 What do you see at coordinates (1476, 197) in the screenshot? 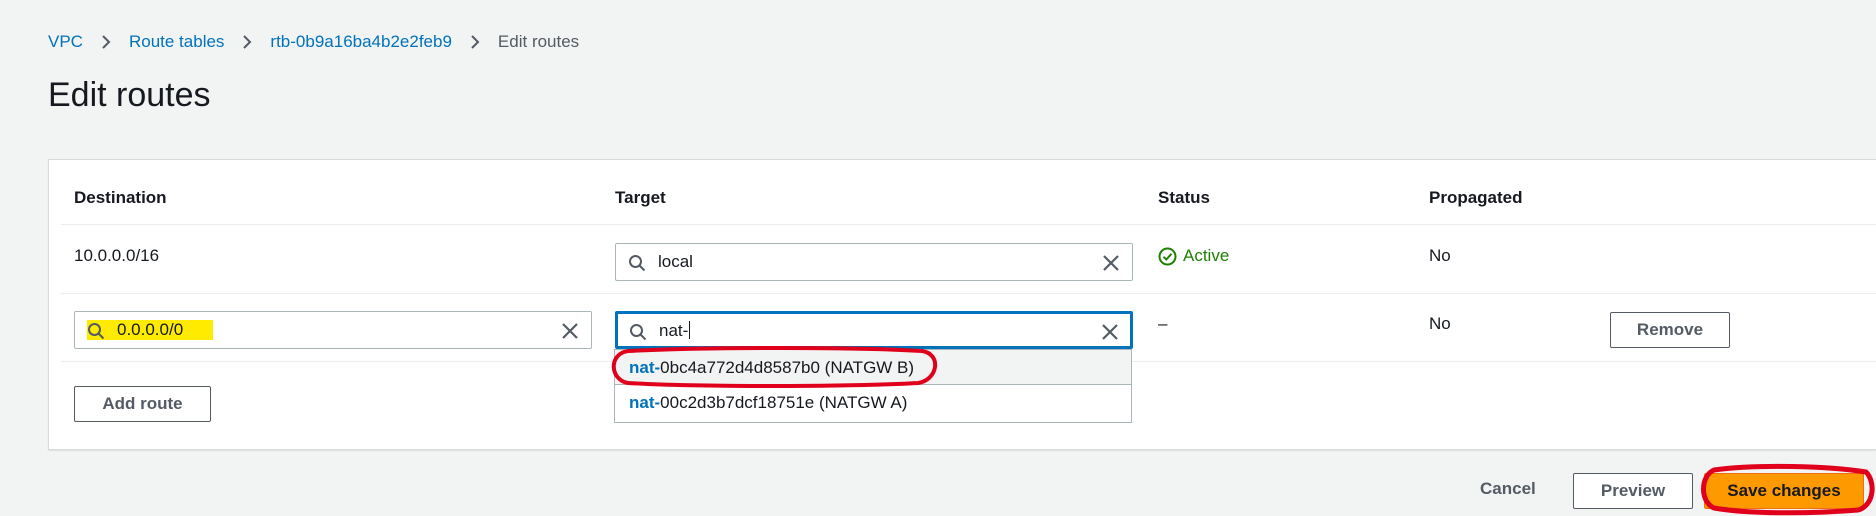
I see `column-header-propagated: Propagated` at bounding box center [1476, 197].